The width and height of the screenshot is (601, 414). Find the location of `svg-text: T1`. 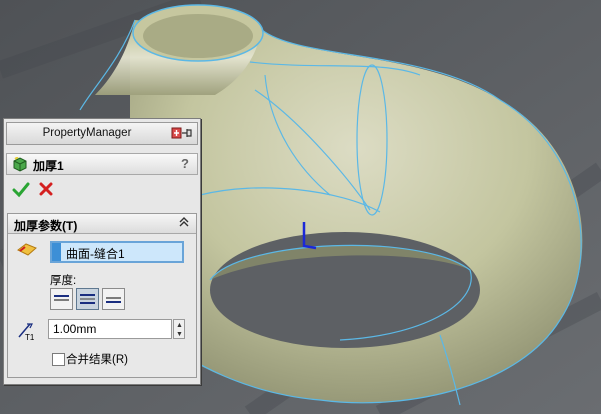

svg-text: T1 is located at coordinates (30, 337).